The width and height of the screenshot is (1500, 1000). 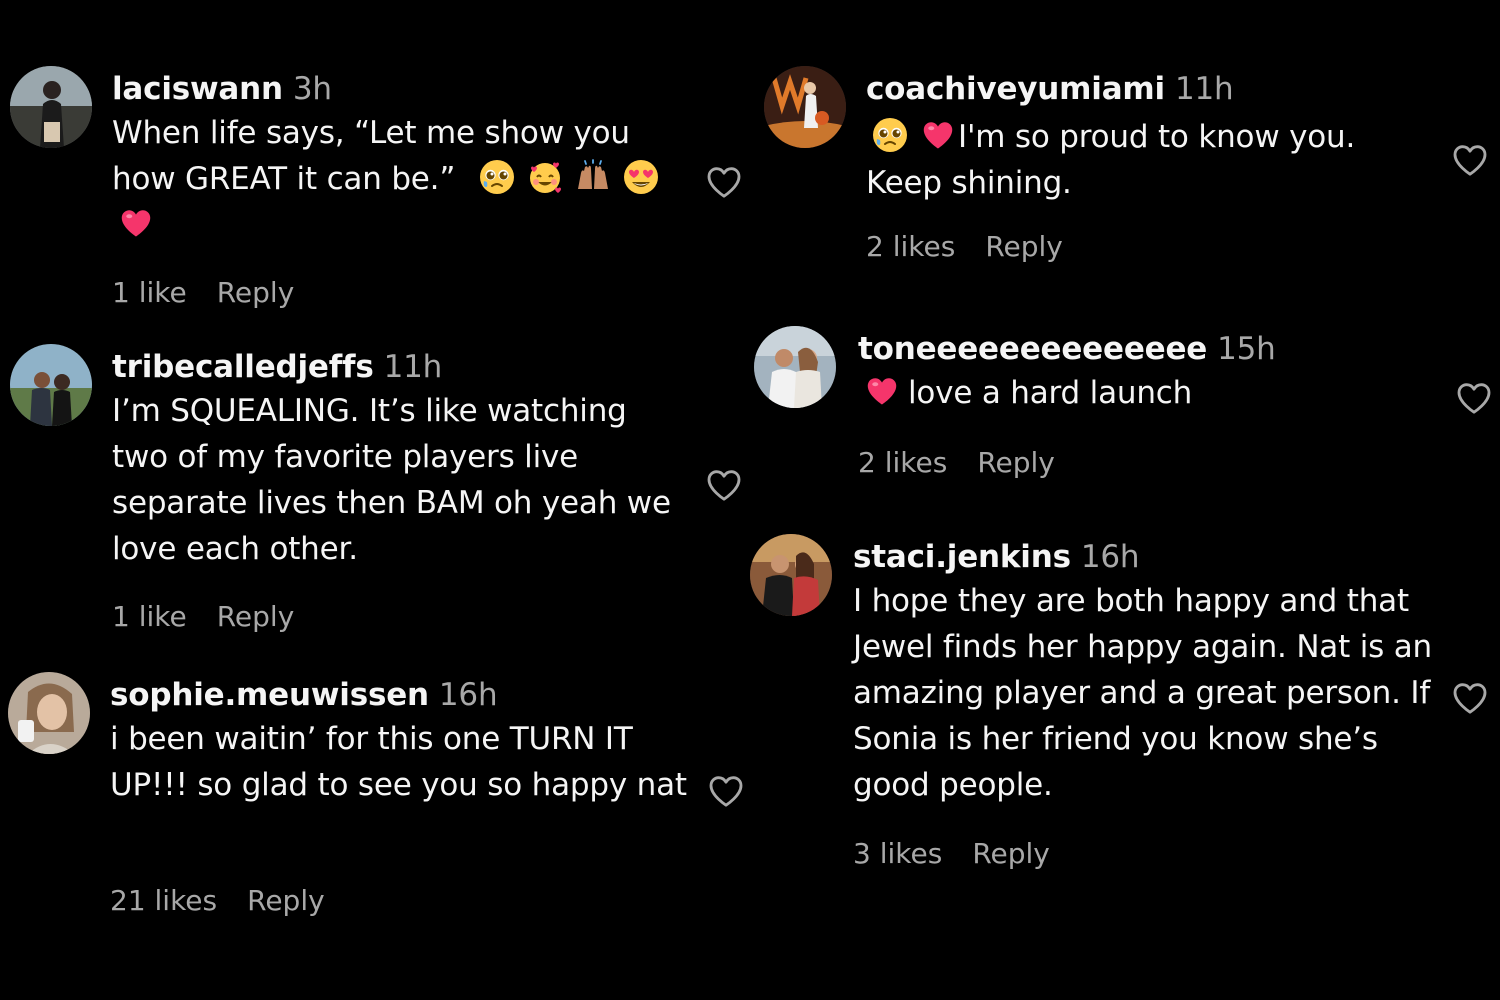 What do you see at coordinates (243, 367) in the screenshot?
I see `username: tribecalledjeffs` at bounding box center [243, 367].